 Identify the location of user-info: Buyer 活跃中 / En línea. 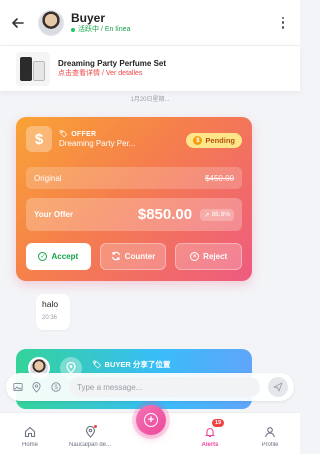
(101, 23).